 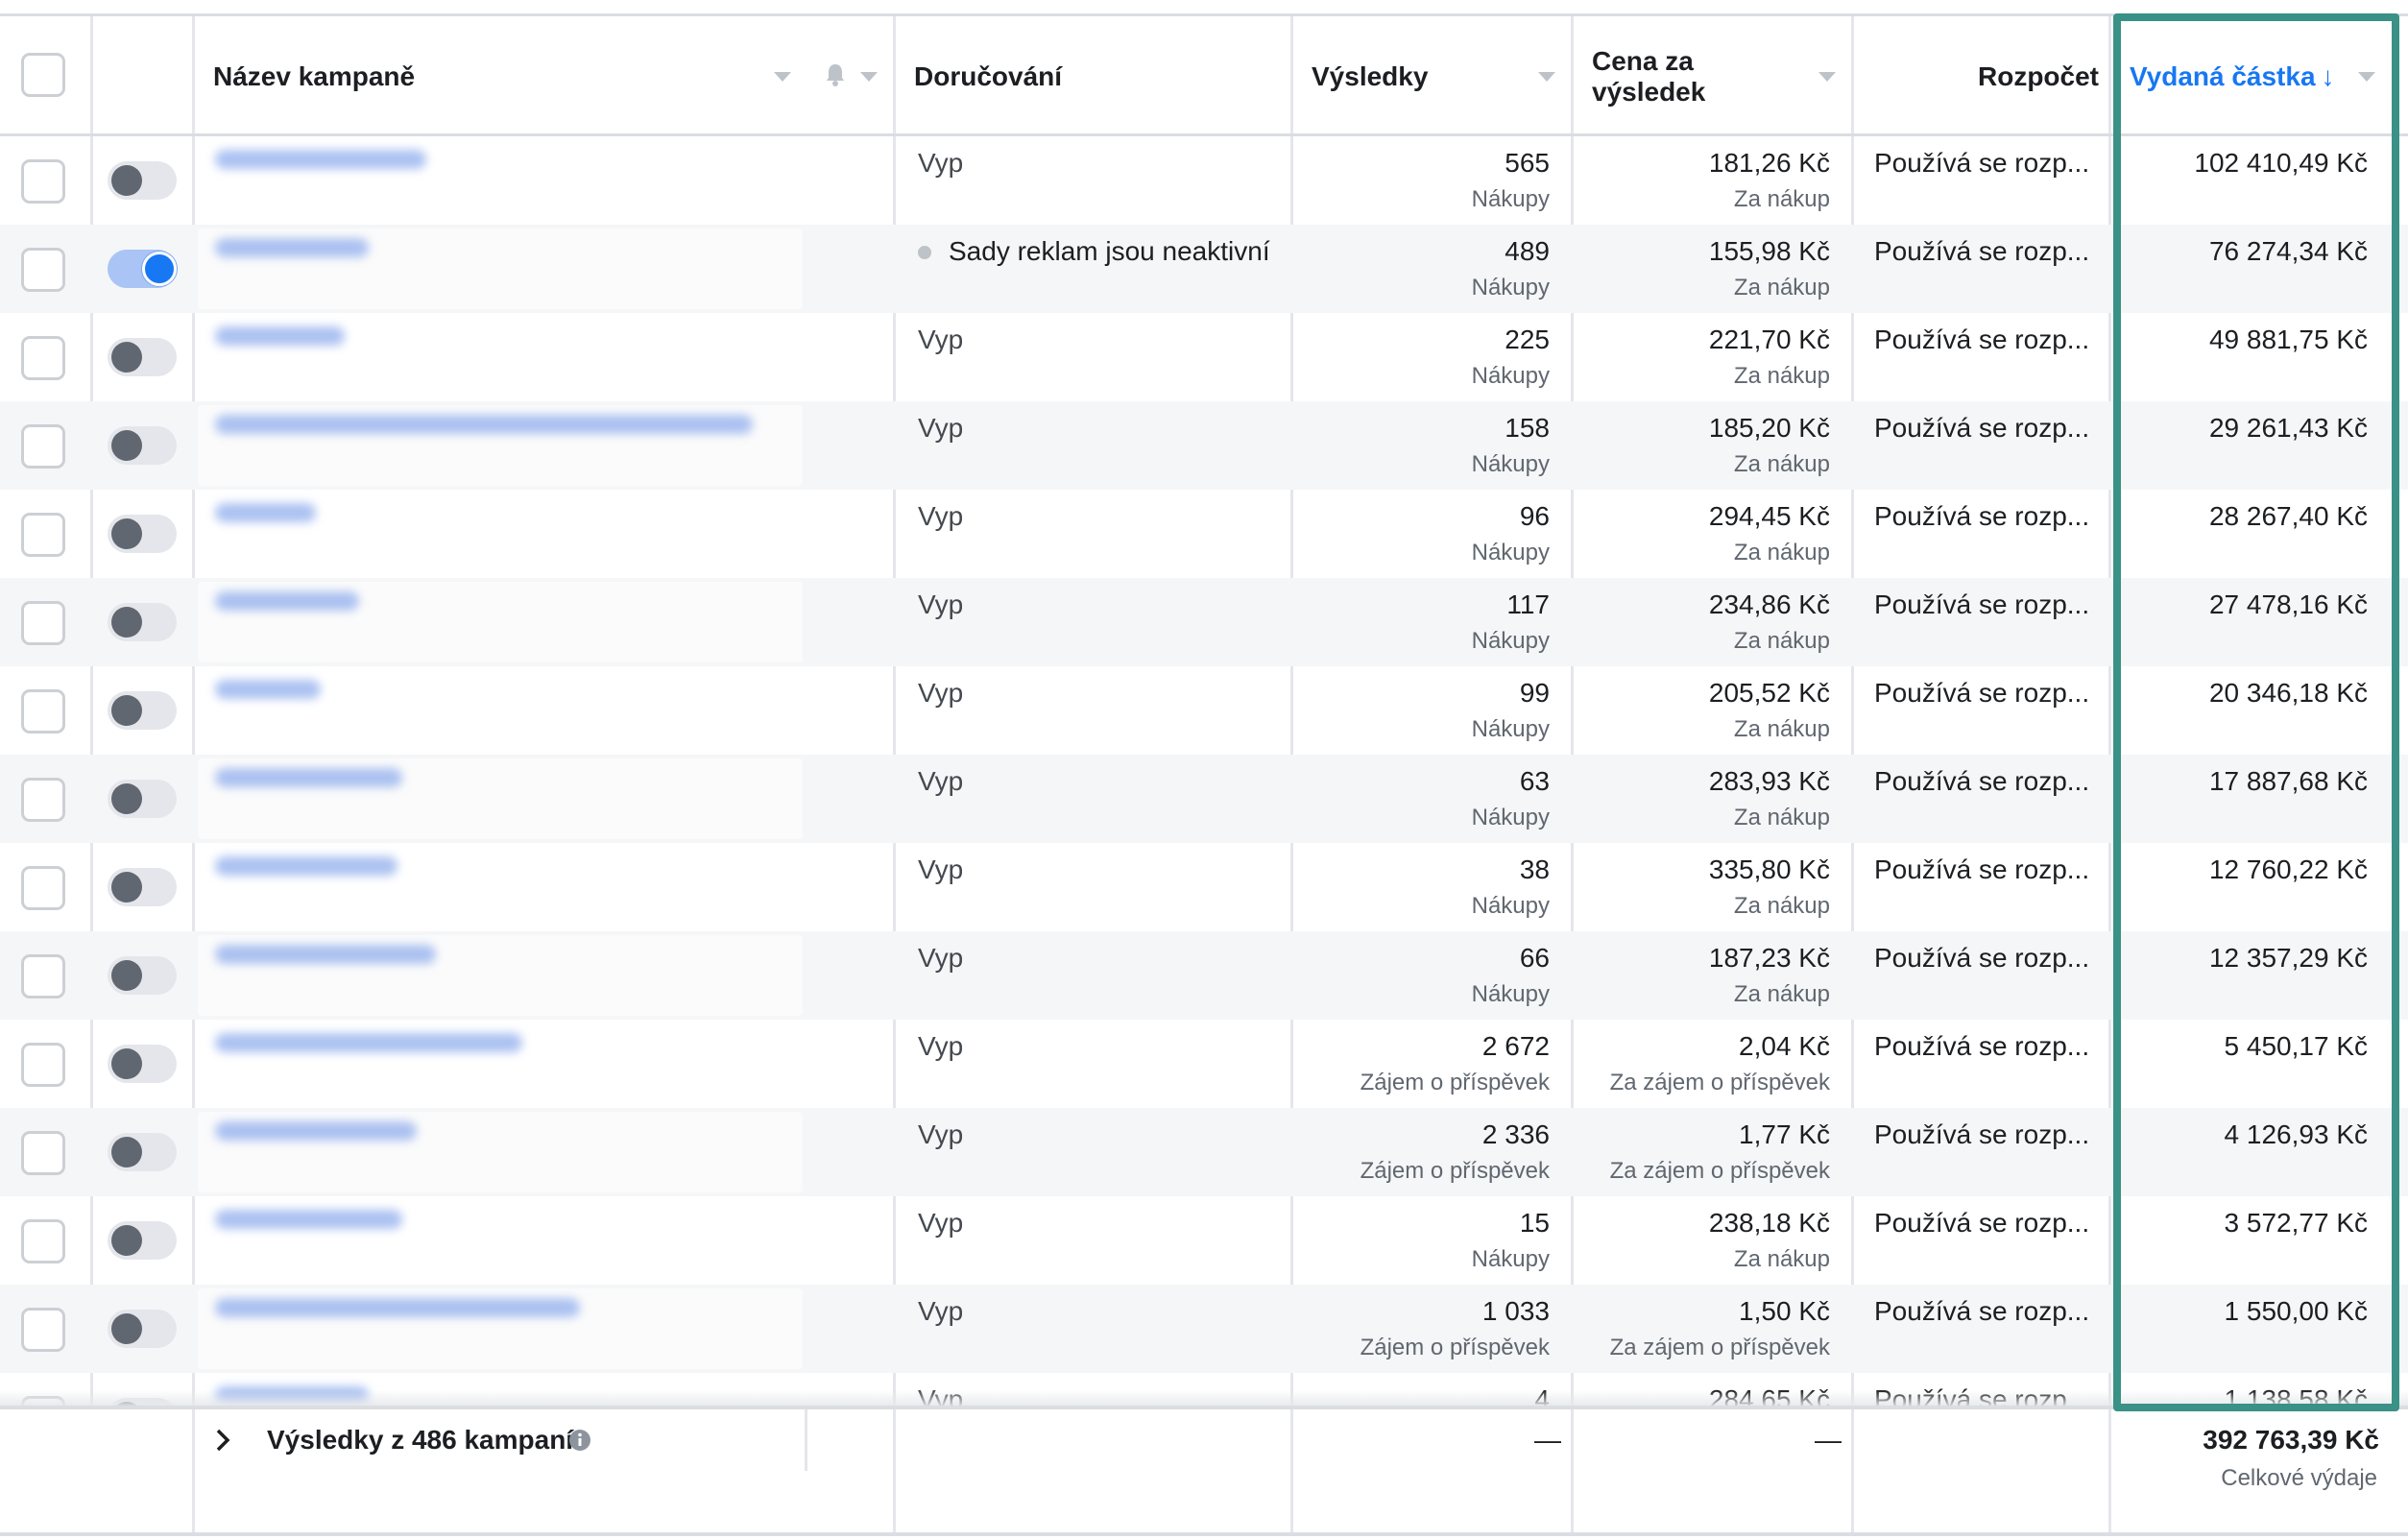 I want to click on amount-spent-value: 5 450,17 Kč, so click(x=2296, y=1046).